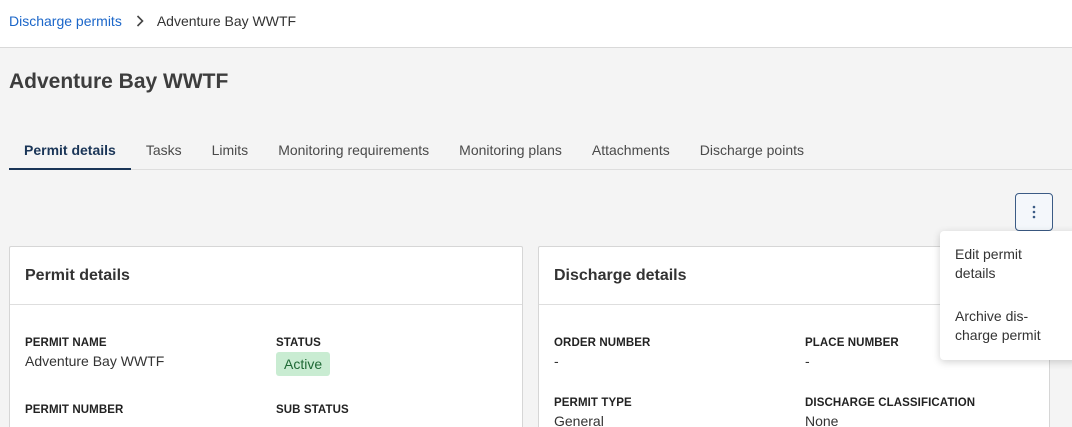  I want to click on sub-status-field: SUB STATUS, so click(312, 410).